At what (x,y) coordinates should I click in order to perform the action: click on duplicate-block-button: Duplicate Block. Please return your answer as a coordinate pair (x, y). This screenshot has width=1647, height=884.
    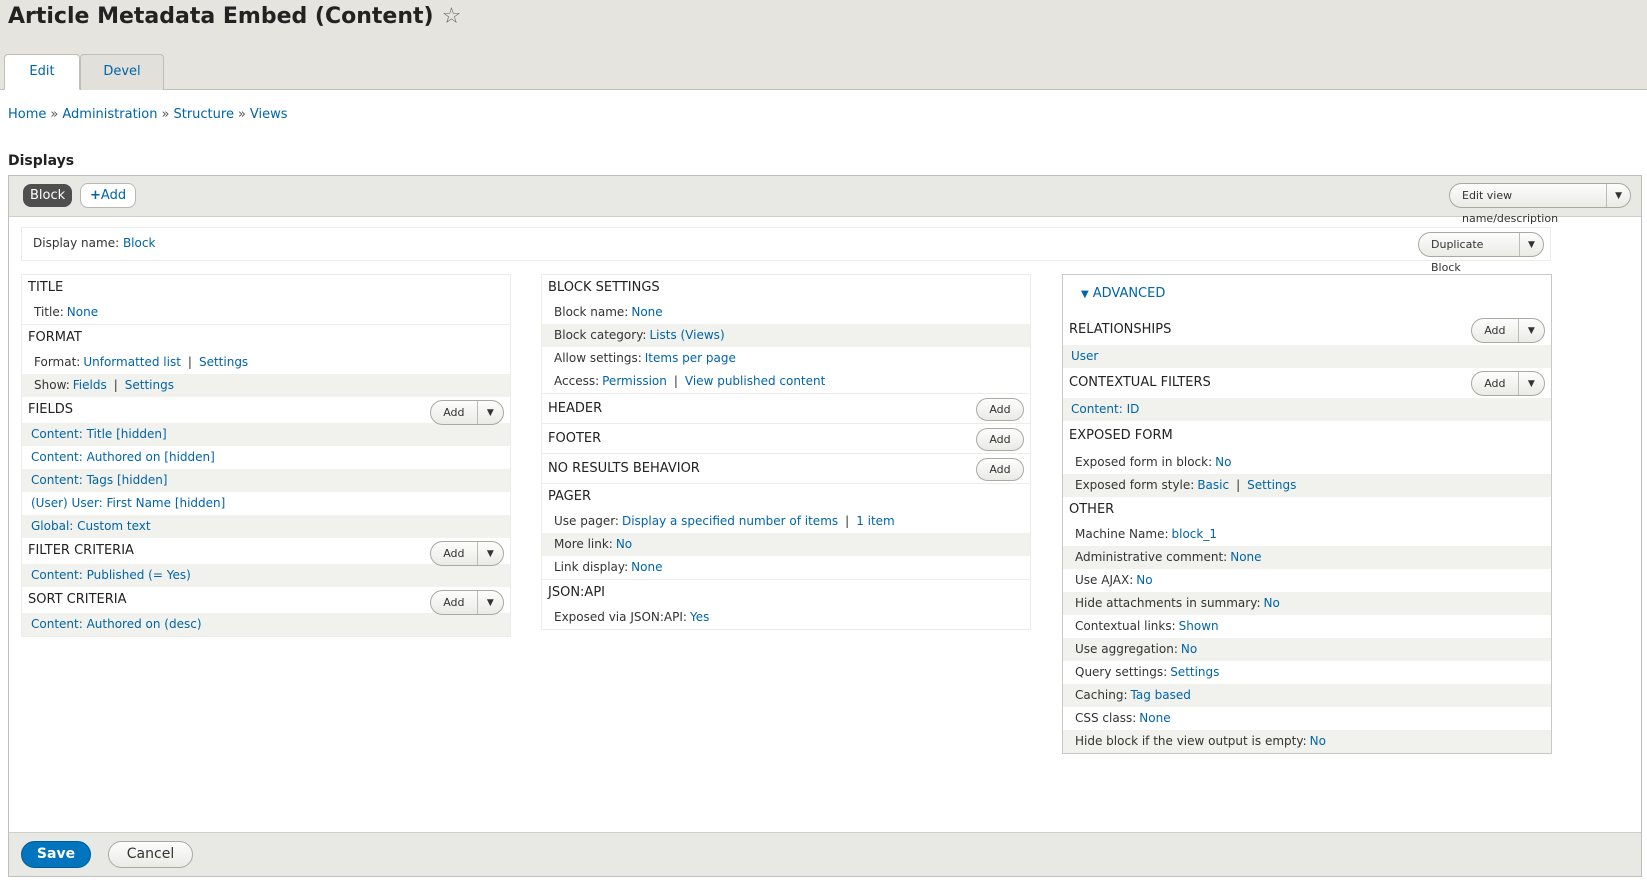
    Looking at the image, I should click on (1469, 253).